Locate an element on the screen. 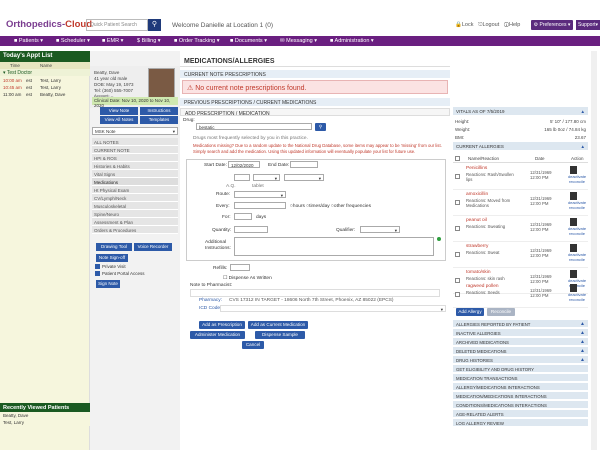 The height and width of the screenshot is (450, 600). portal-access-checkbox: Patient Portal Access is located at coordinates (120, 274).